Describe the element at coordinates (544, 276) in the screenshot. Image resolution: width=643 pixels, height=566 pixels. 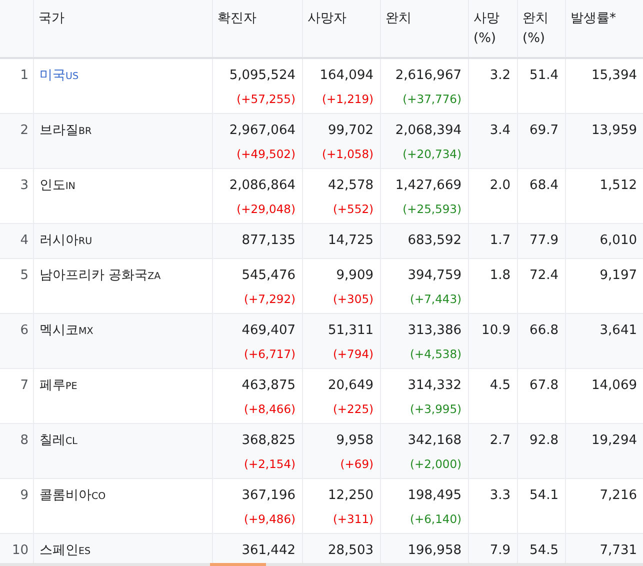
I see `count-text: 72.4` at that location.